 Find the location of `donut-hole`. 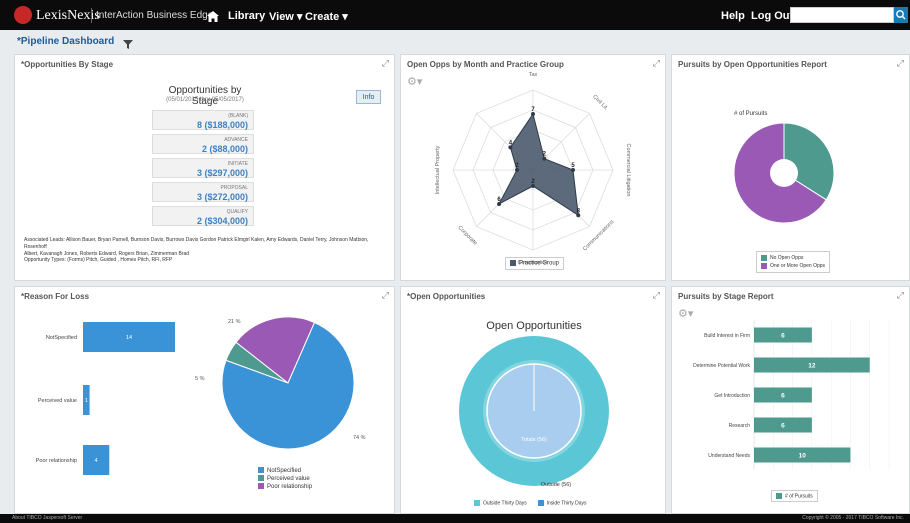

donut-hole is located at coordinates (784, 173).